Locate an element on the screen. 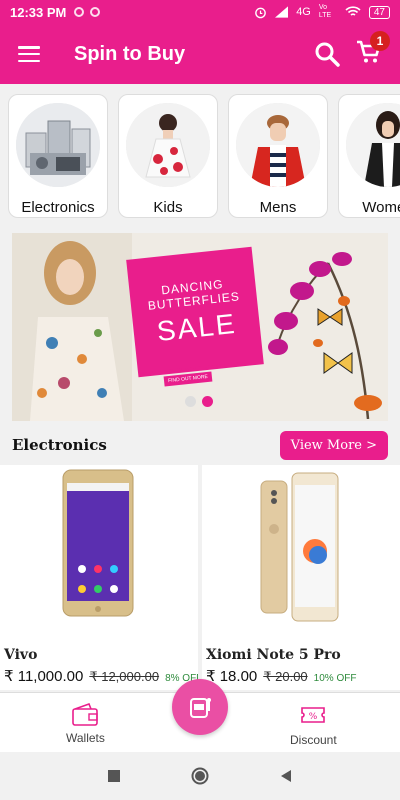 This screenshot has height=800, width=400. view-more-button: View More > is located at coordinates (333, 445).